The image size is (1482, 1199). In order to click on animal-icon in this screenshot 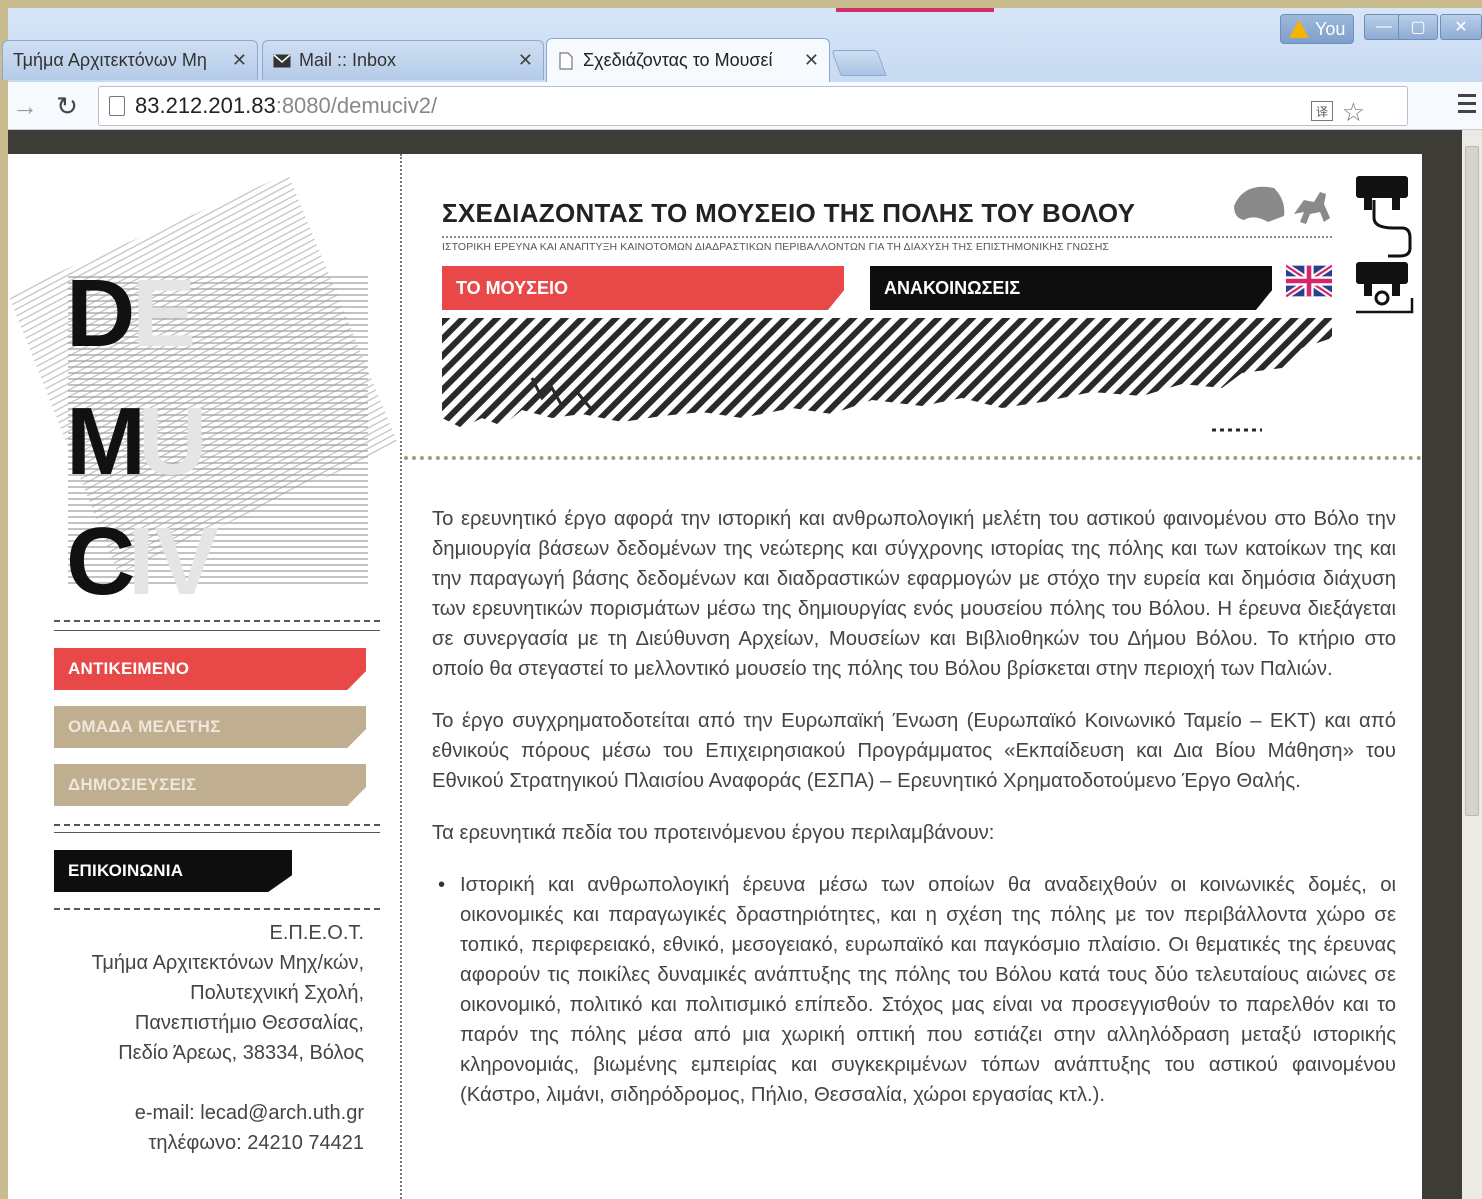, I will do `click(1259, 204)`.